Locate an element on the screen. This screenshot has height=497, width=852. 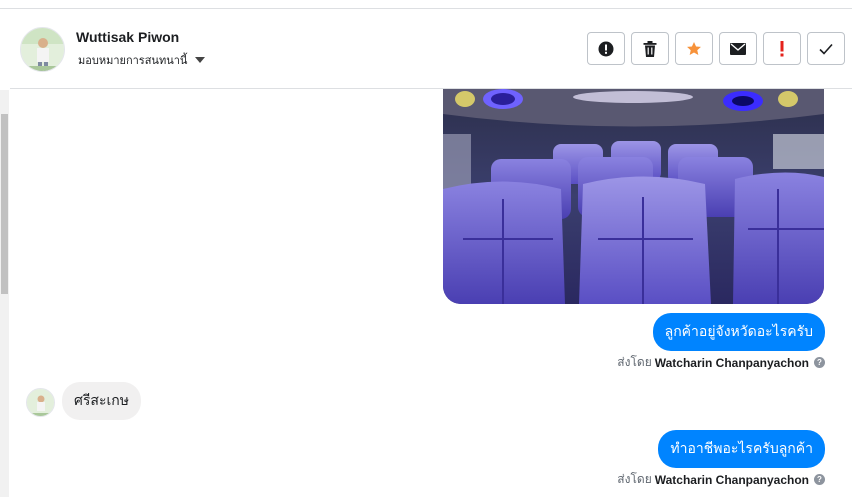
mark-done-button is located at coordinates (826, 48).